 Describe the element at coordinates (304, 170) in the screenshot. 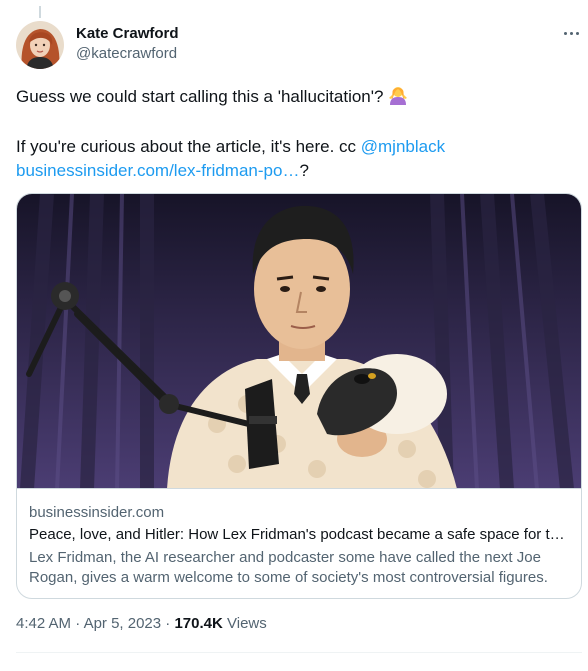

I see `url-suffix-text: ?` at that location.